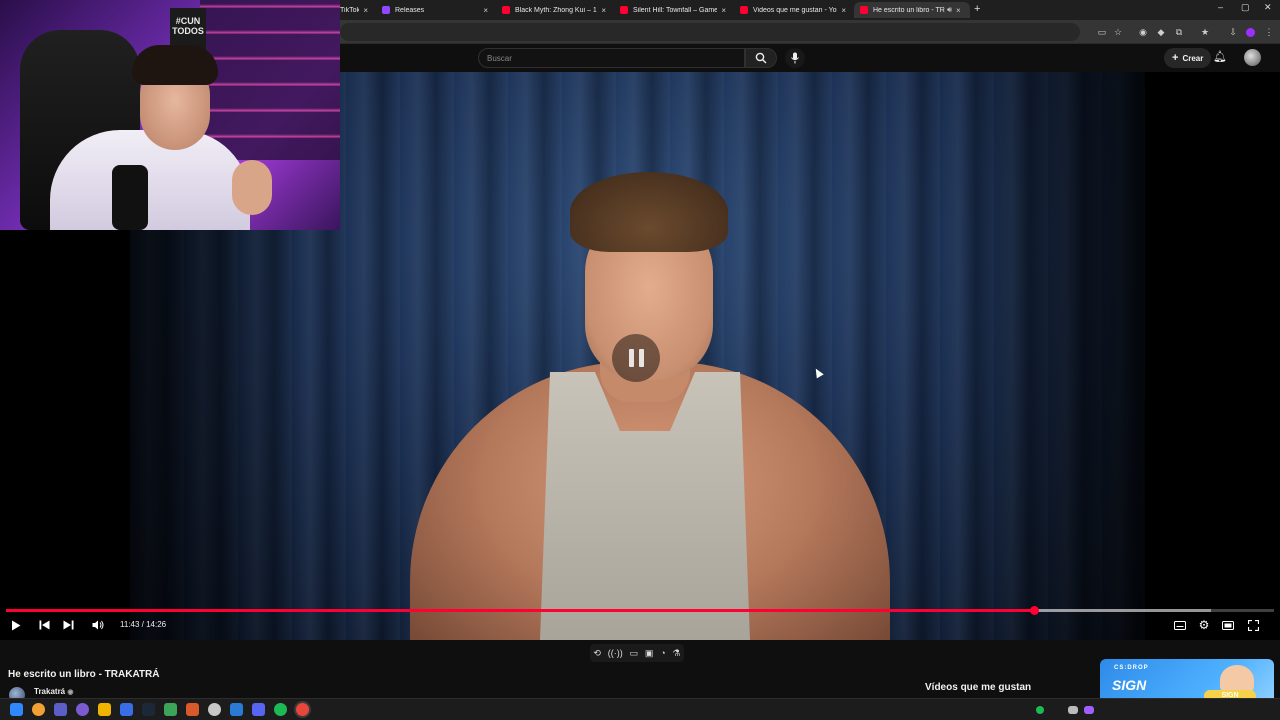 The width and height of the screenshot is (1280, 720). I want to click on app-orange-icon, so click(192, 709).